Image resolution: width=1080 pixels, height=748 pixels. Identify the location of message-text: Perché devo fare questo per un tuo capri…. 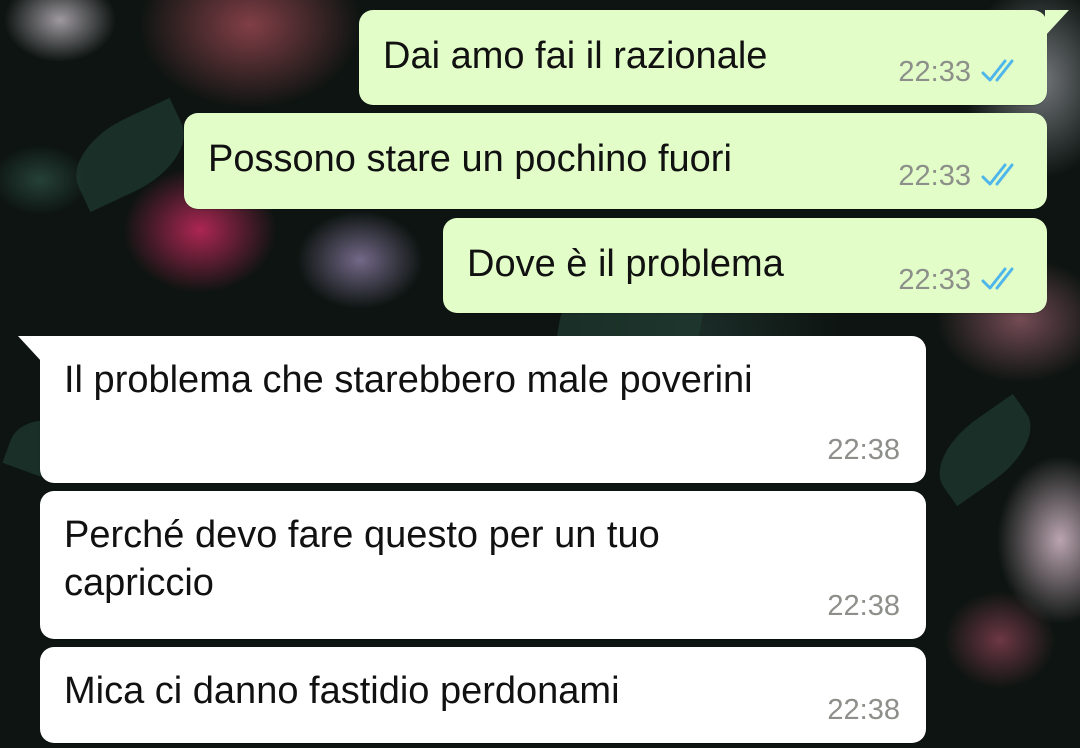
(362, 559).